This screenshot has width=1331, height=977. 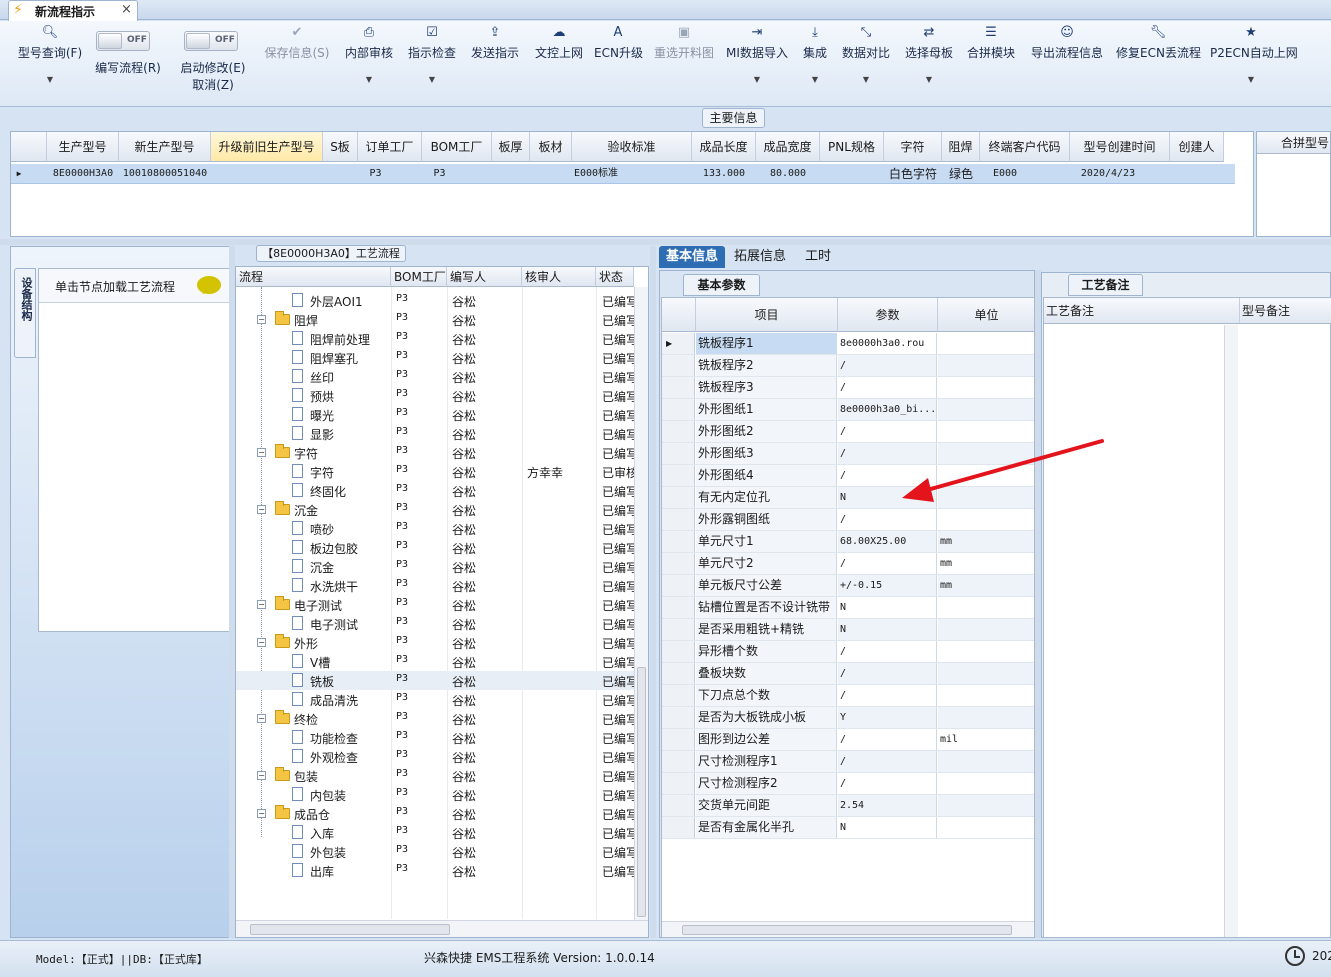 What do you see at coordinates (437, 775) in the screenshot?
I see `tree-folder-row: − 包装 P3 谷松 已编写` at bounding box center [437, 775].